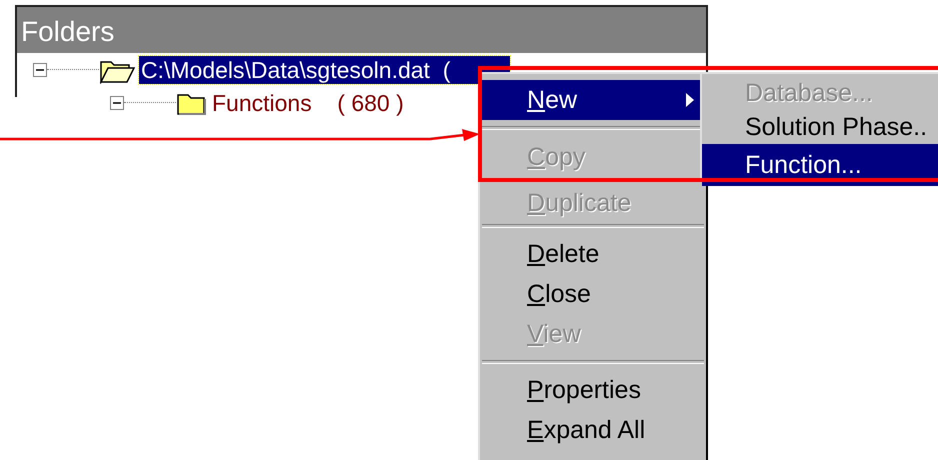 The width and height of the screenshot is (938, 460). I want to click on menu-item: Properties, so click(593, 390).